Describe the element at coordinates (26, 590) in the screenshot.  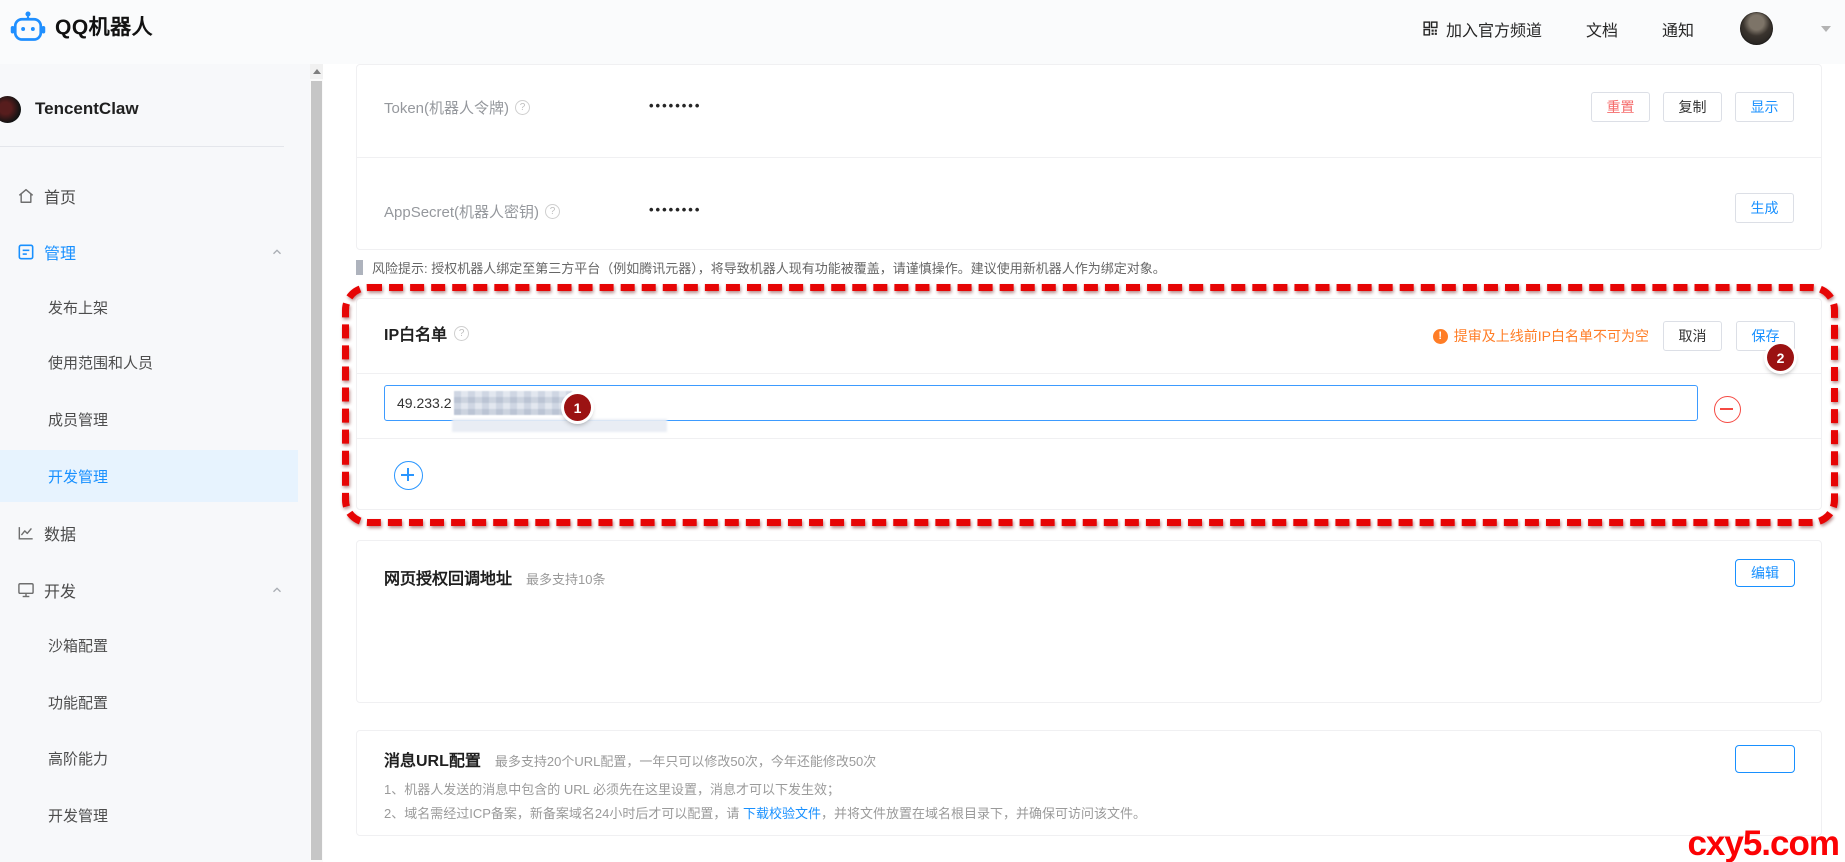
I see `monitor-icon` at that location.